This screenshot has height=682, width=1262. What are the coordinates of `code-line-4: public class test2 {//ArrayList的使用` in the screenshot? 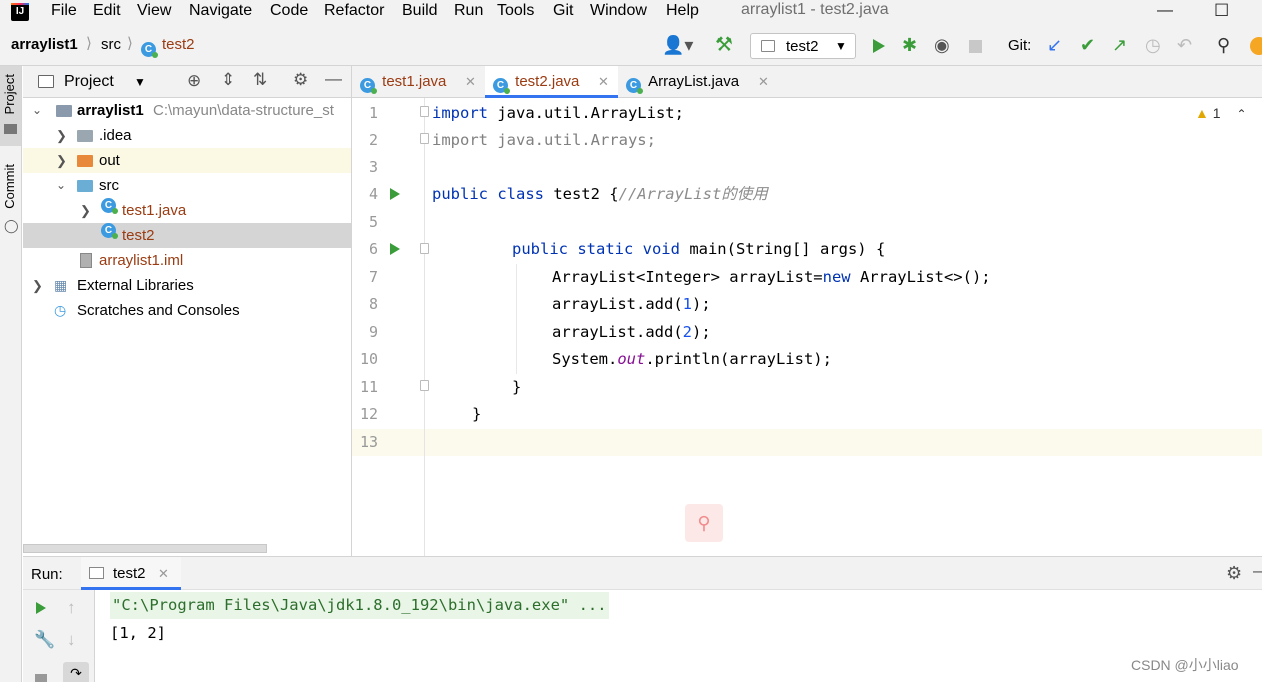 It's located at (600, 194).